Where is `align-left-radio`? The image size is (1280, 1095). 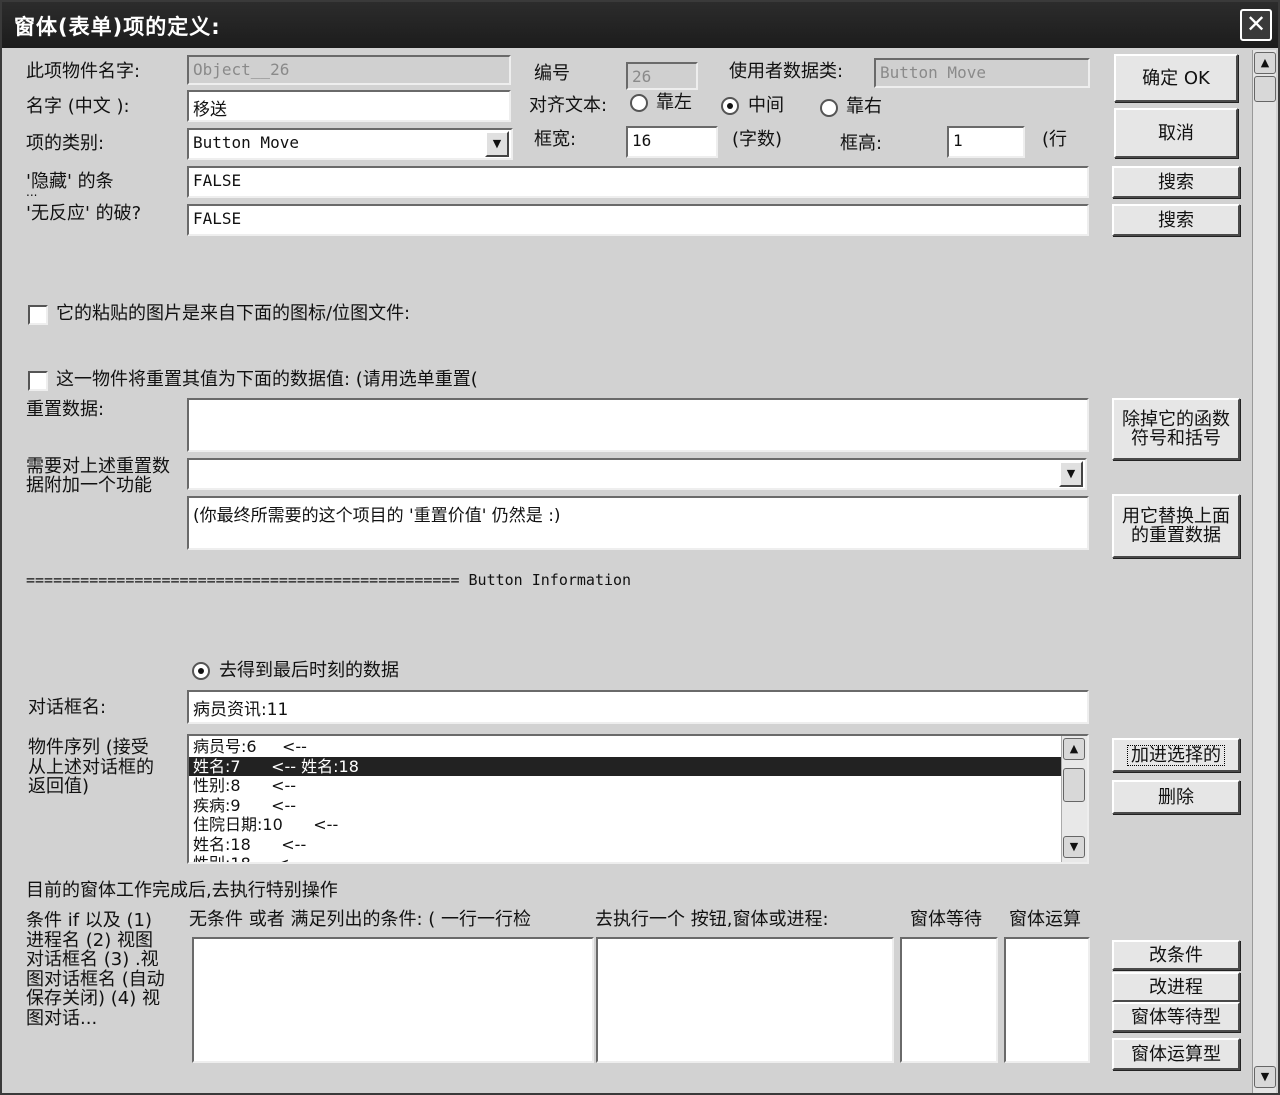
align-left-radio is located at coordinates (639, 103).